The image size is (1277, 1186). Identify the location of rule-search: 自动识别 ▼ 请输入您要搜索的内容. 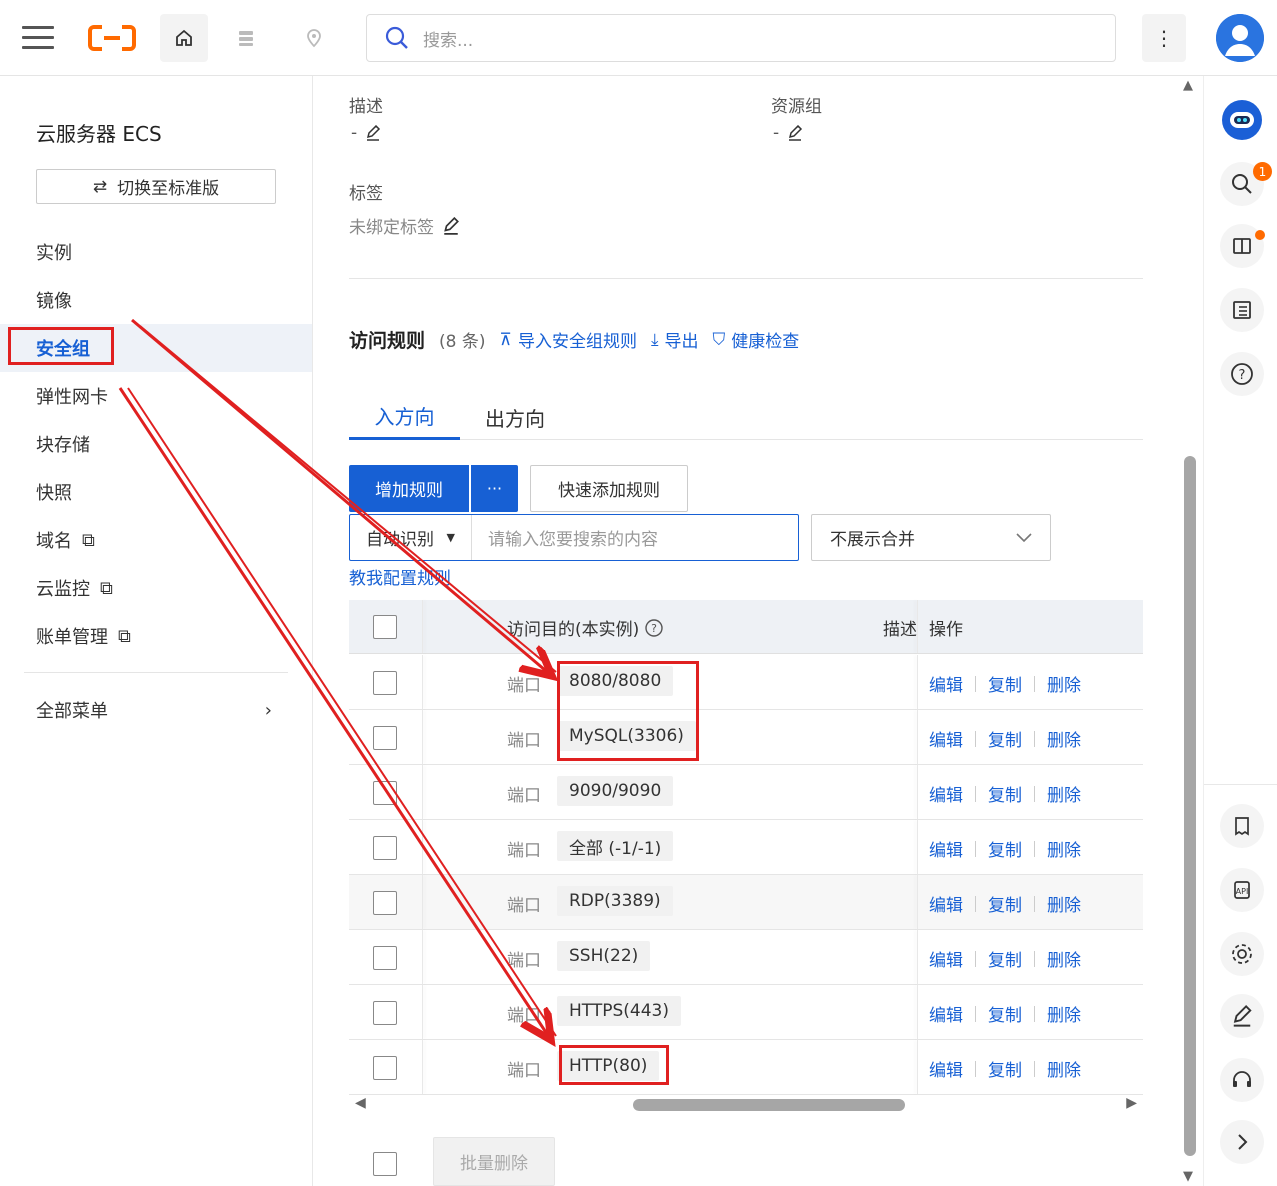
(574, 537).